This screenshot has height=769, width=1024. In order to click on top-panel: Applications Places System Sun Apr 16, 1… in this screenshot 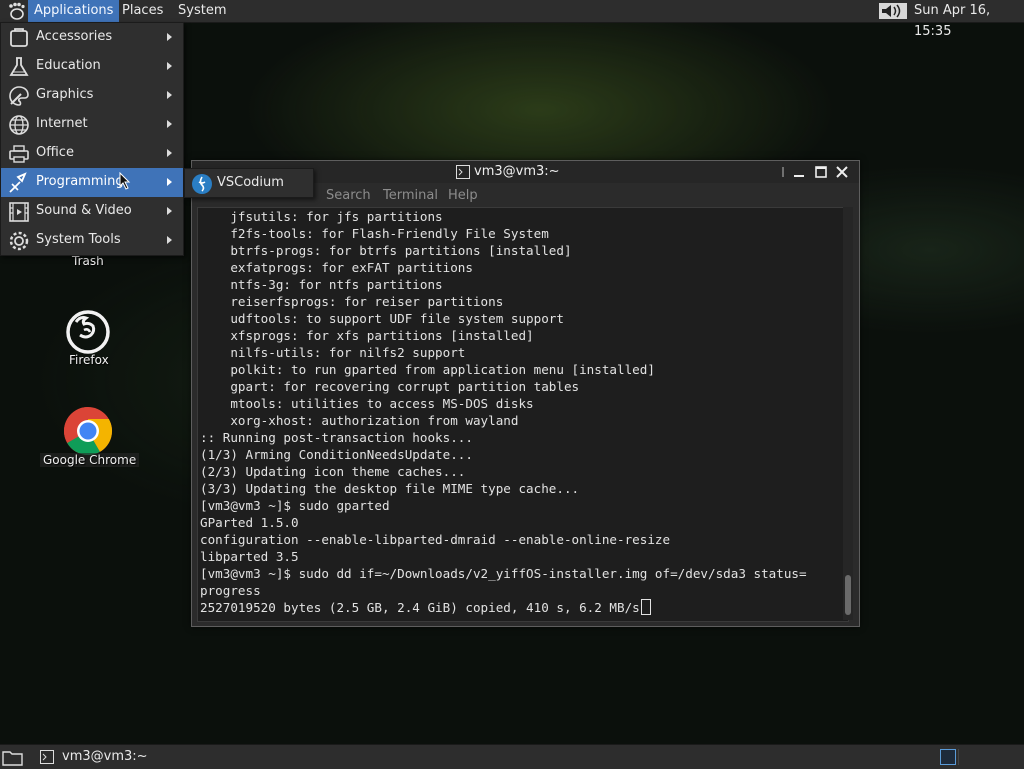, I will do `click(512, 19)`.